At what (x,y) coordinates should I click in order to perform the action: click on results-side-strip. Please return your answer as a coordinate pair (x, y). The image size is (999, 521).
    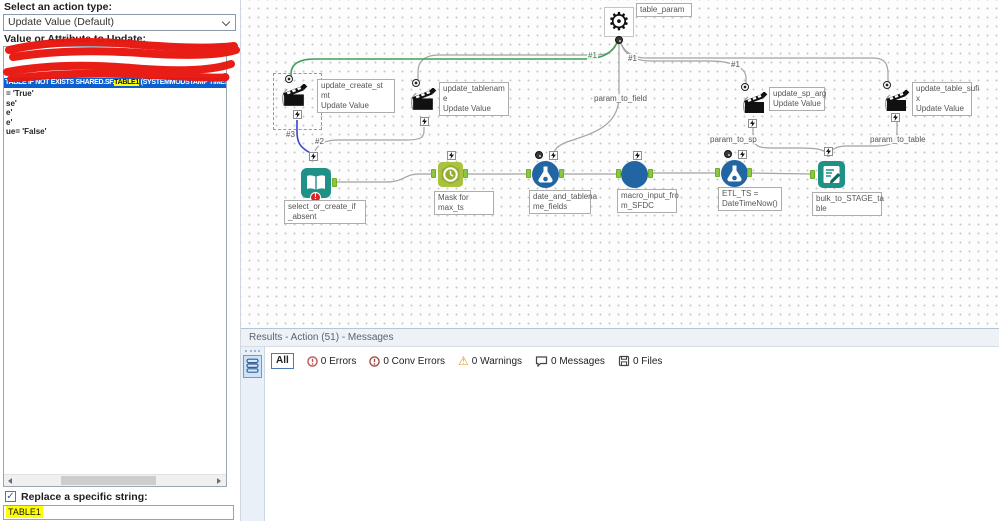
    Looking at the image, I should click on (253, 434).